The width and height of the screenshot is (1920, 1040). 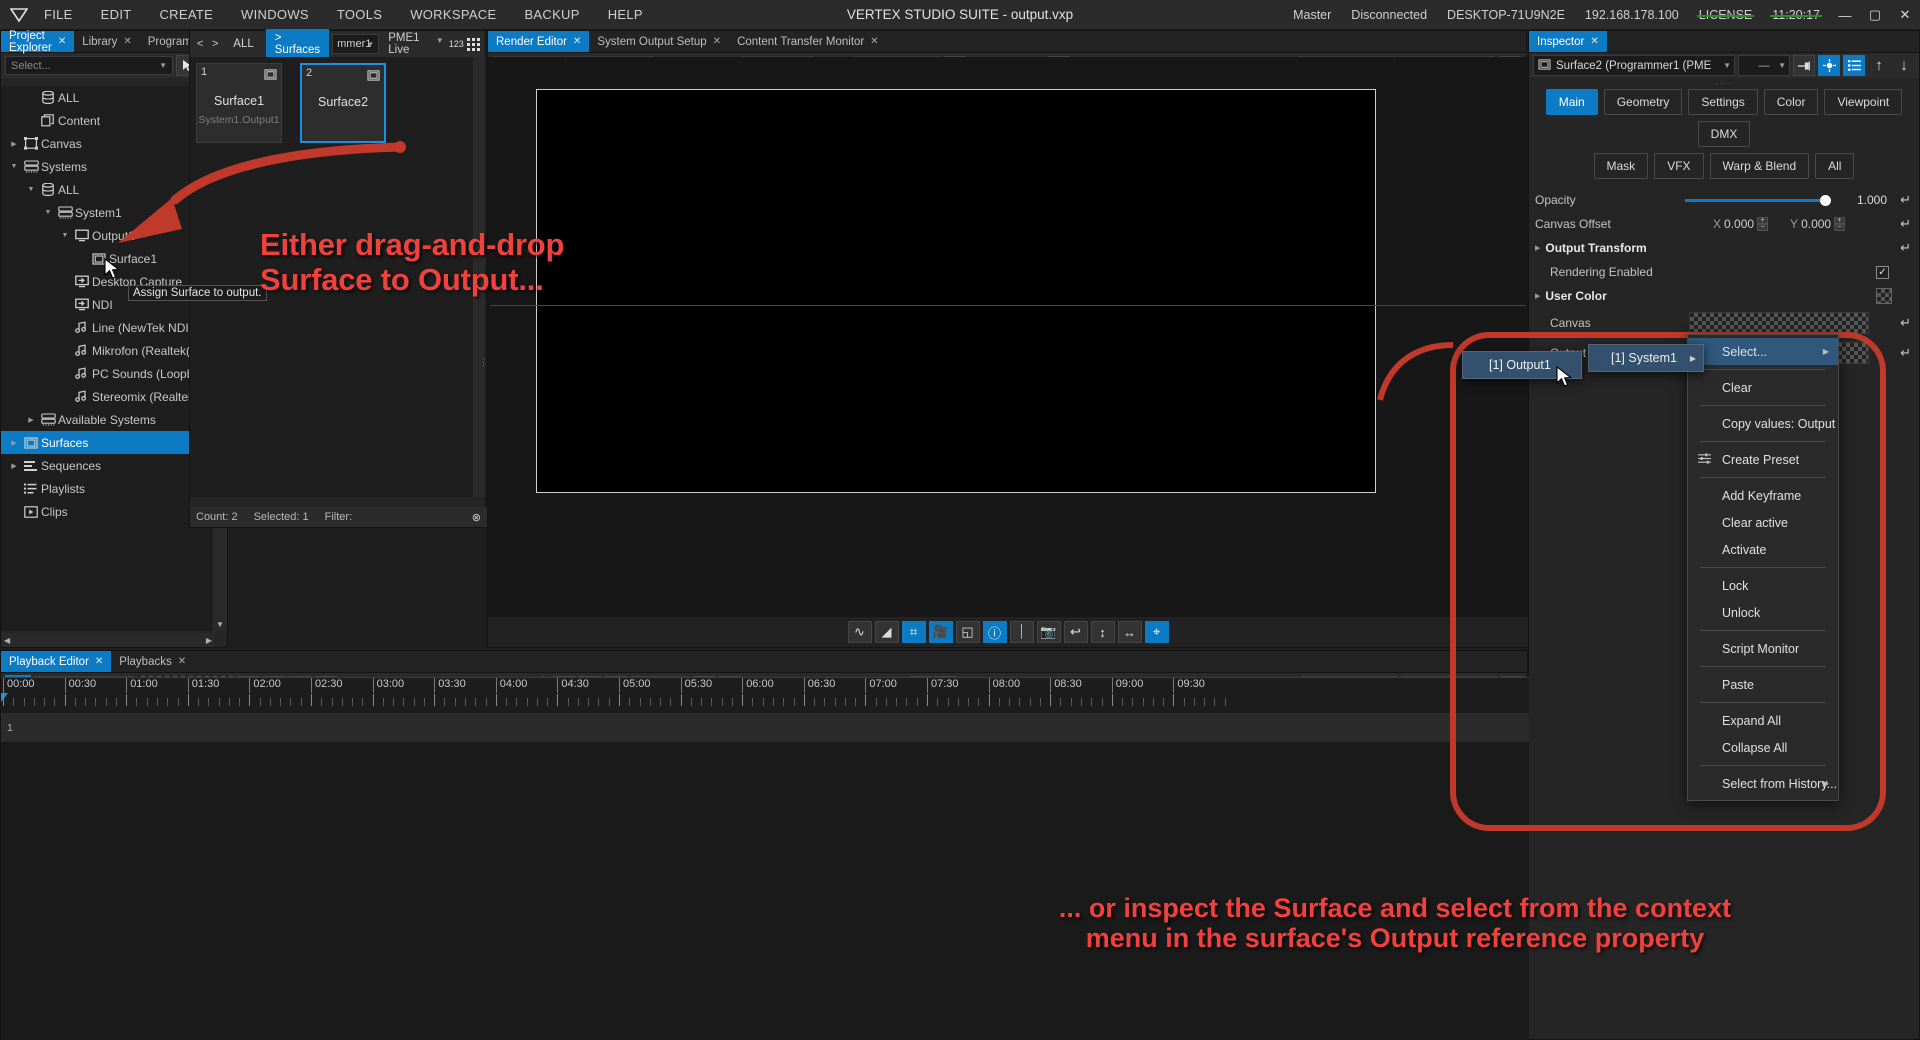 I want to click on tree-item-surfaces: ▶ Surfaces, so click(x=108, y=442).